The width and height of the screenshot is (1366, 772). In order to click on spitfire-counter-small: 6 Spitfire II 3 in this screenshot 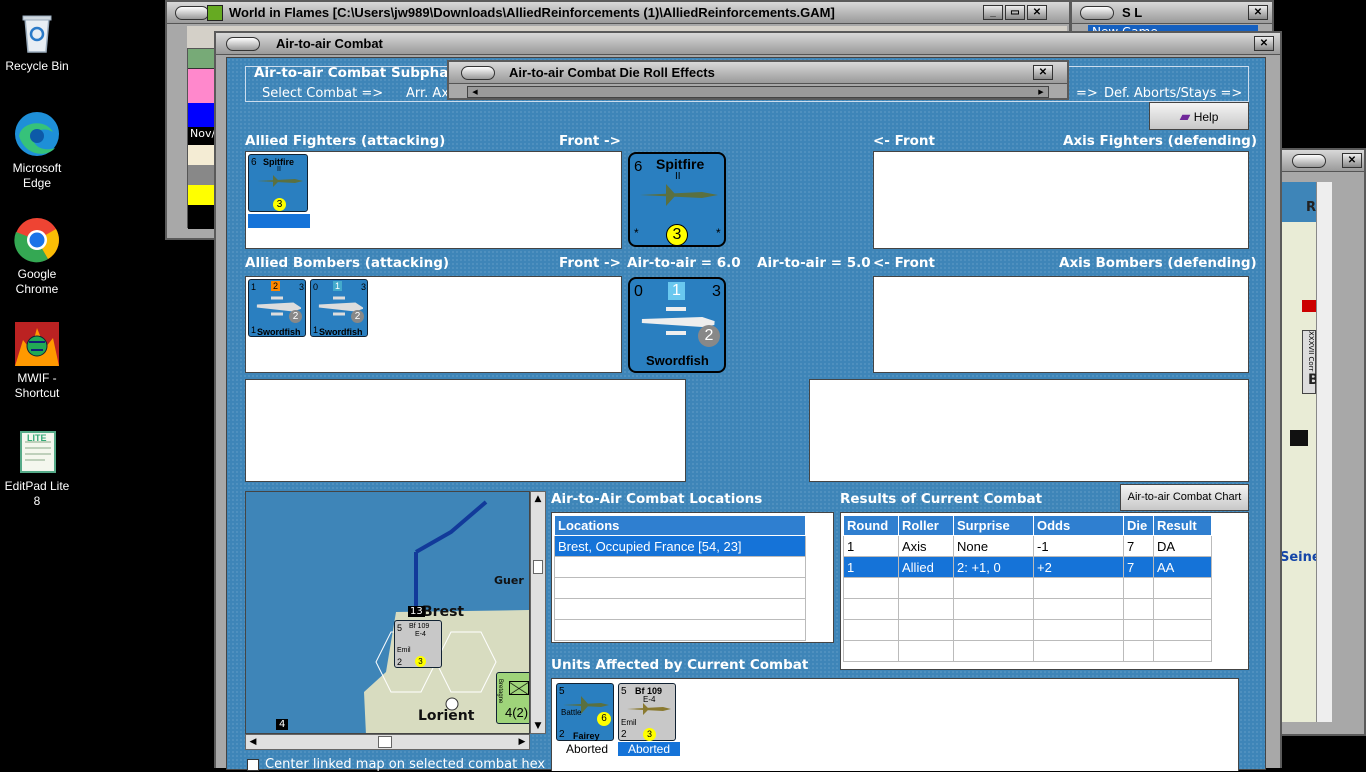, I will do `click(278, 183)`.